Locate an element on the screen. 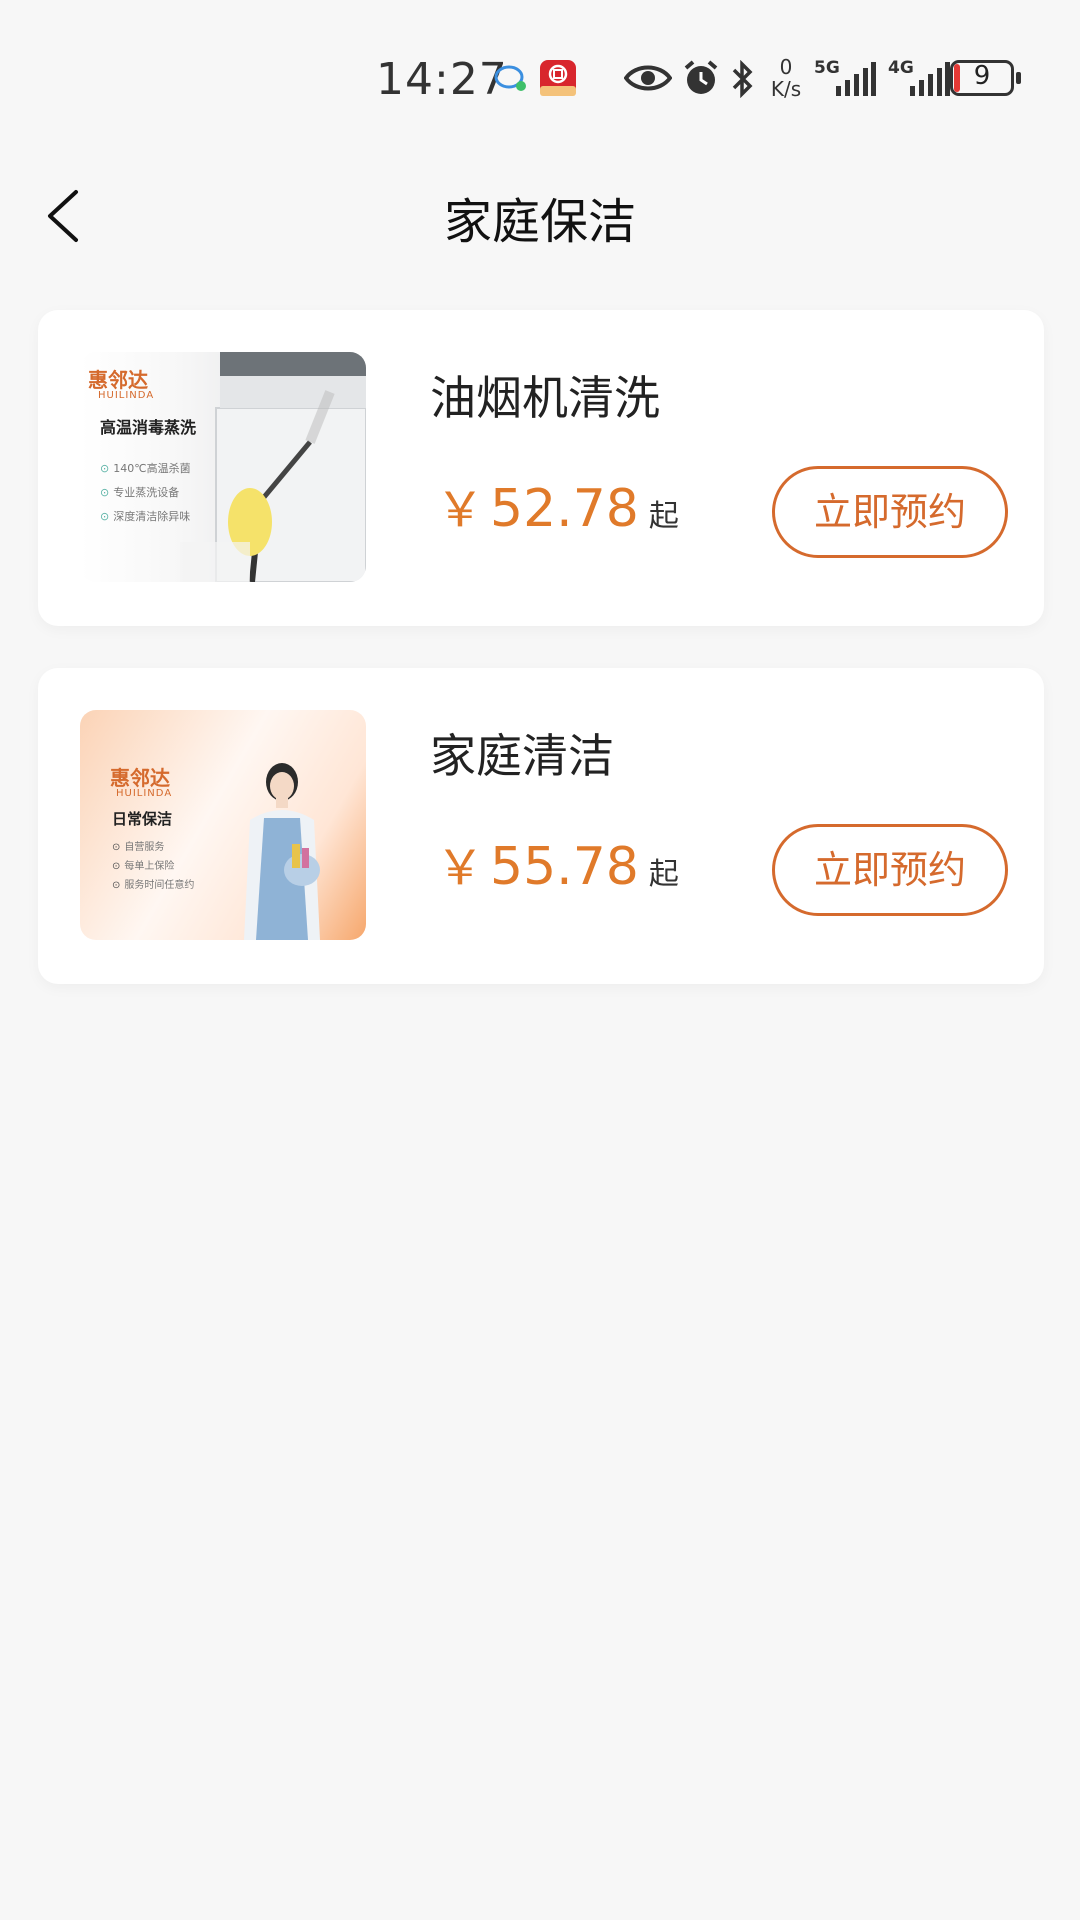 This screenshot has height=1920, width=1080. service-image: 惠邻达 HUILINDA 日常保洁 自营服务 每单上保险 服务时间任意约 is located at coordinates (223, 825).